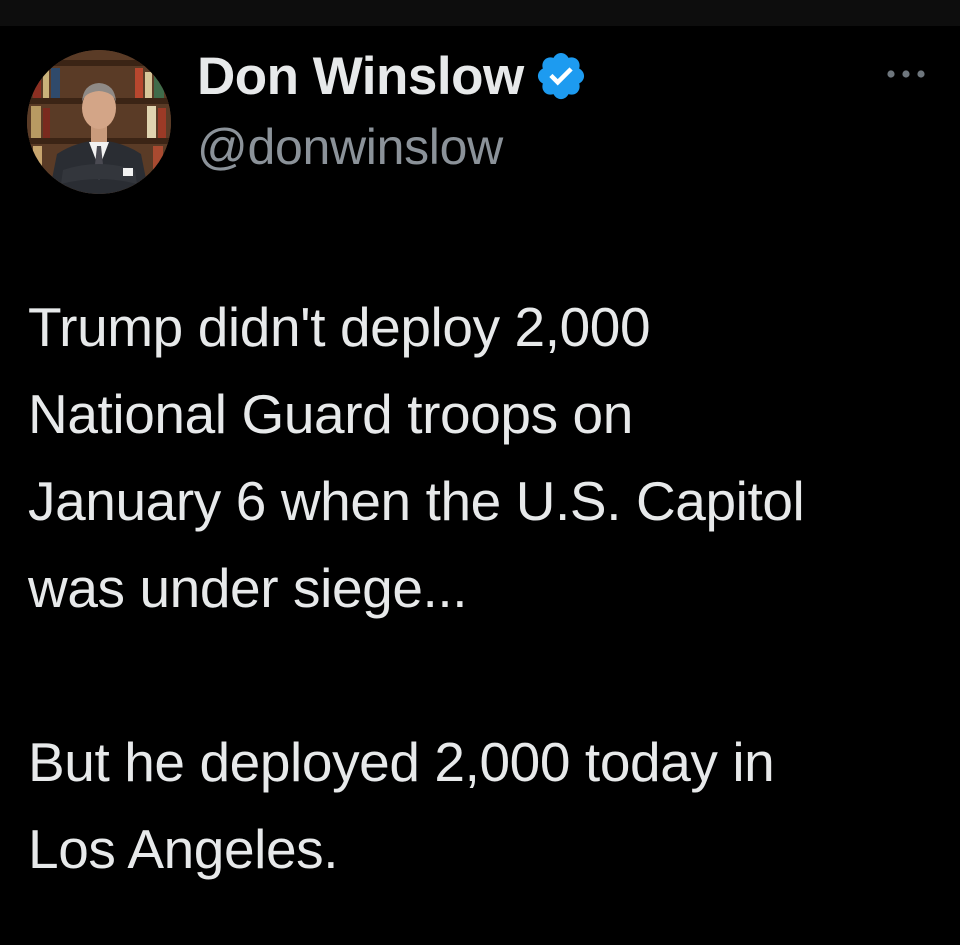 This screenshot has height=945, width=960. I want to click on author-name-row: Don Winslow, so click(392, 76).